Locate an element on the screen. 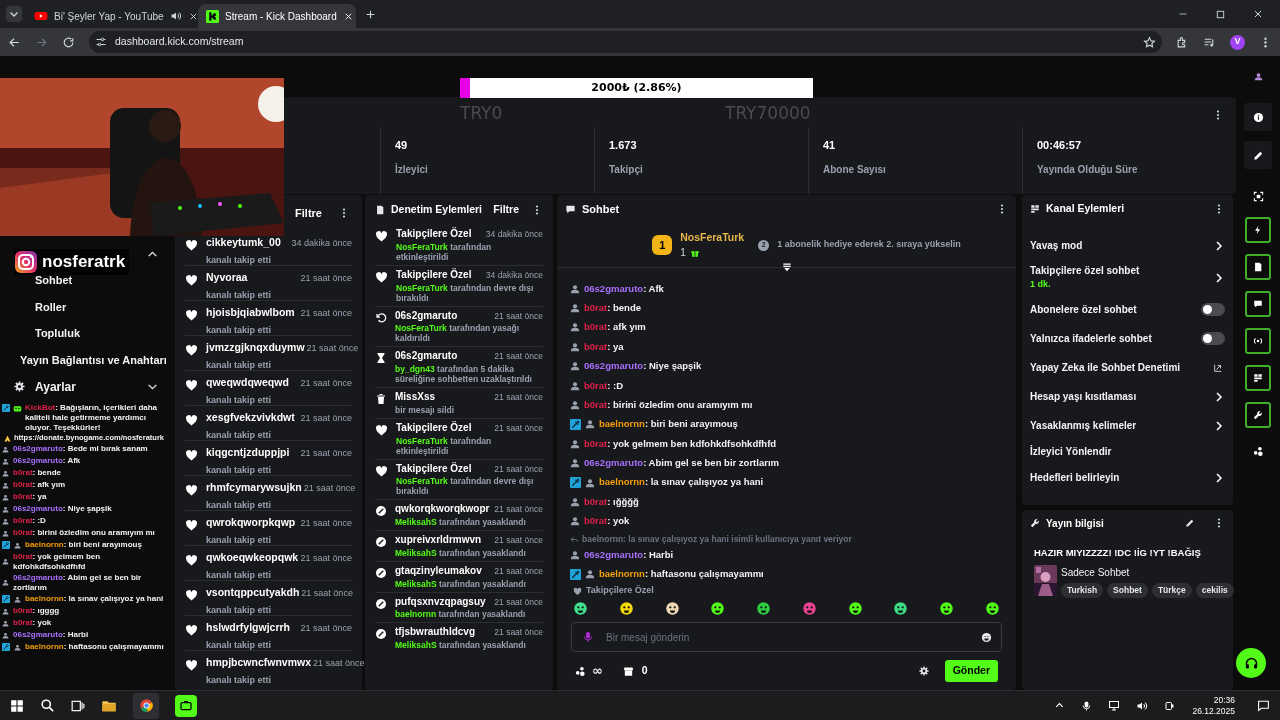  action-label: Hedefleri belirleyin is located at coordinates (1119, 477).